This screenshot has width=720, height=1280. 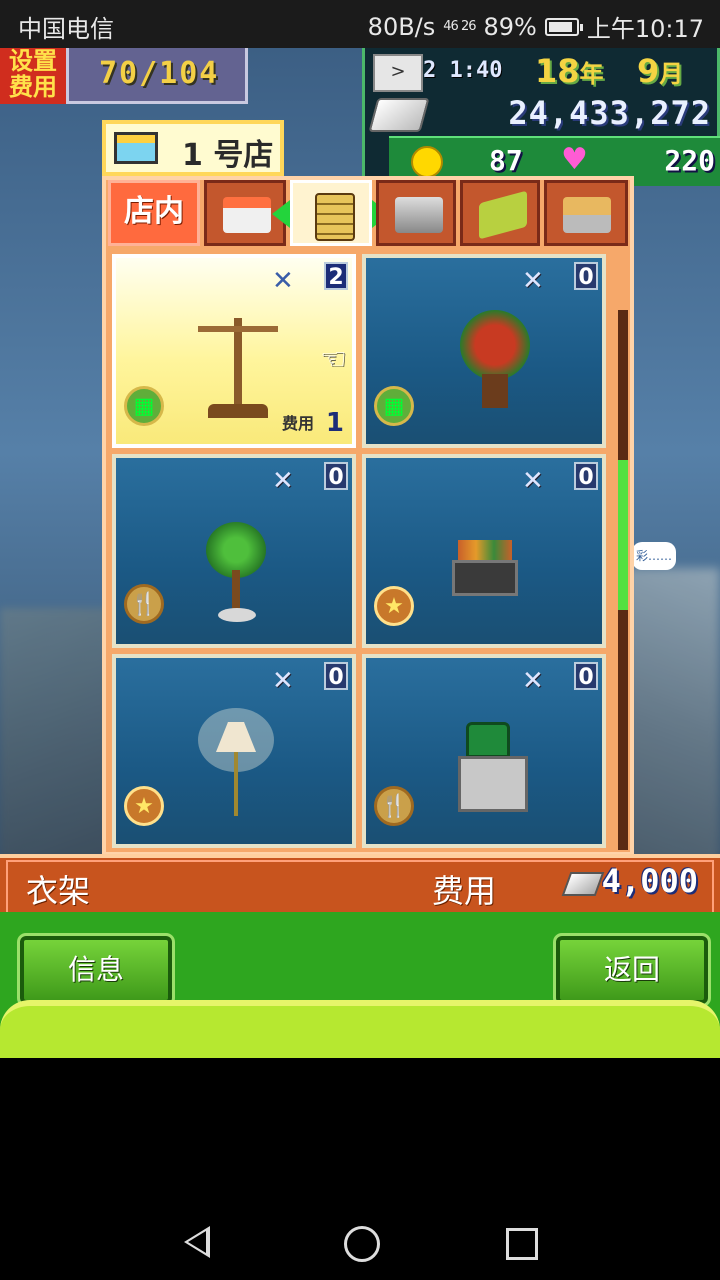 I want to click on scrollbar, so click(x=623, y=580).